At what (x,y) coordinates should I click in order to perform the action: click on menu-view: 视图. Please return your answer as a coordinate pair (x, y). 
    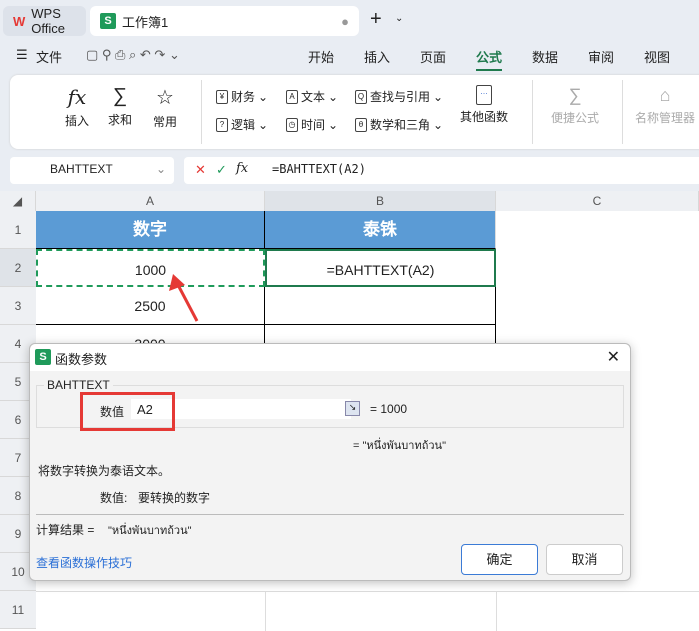
    Looking at the image, I should click on (657, 56).